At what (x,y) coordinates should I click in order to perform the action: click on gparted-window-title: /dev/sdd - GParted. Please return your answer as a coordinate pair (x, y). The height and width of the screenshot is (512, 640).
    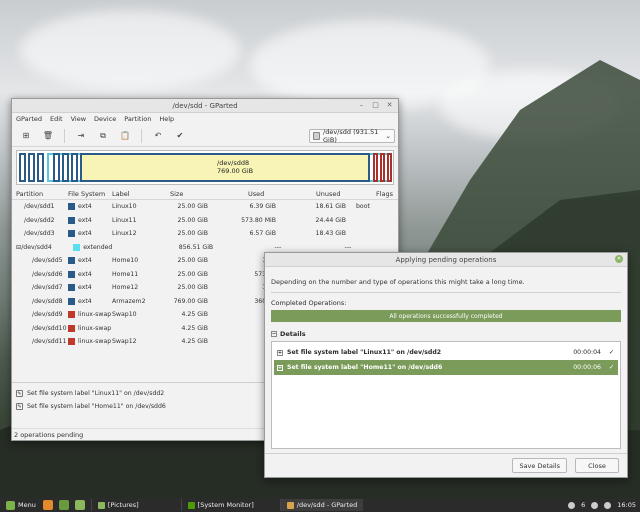
    Looking at the image, I should click on (205, 105).